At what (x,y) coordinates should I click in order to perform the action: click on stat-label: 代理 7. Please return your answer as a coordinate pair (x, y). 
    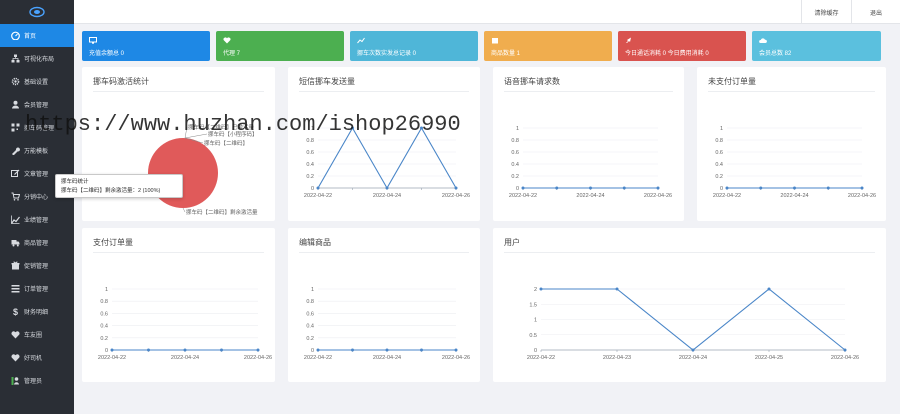
    Looking at the image, I should click on (232, 54).